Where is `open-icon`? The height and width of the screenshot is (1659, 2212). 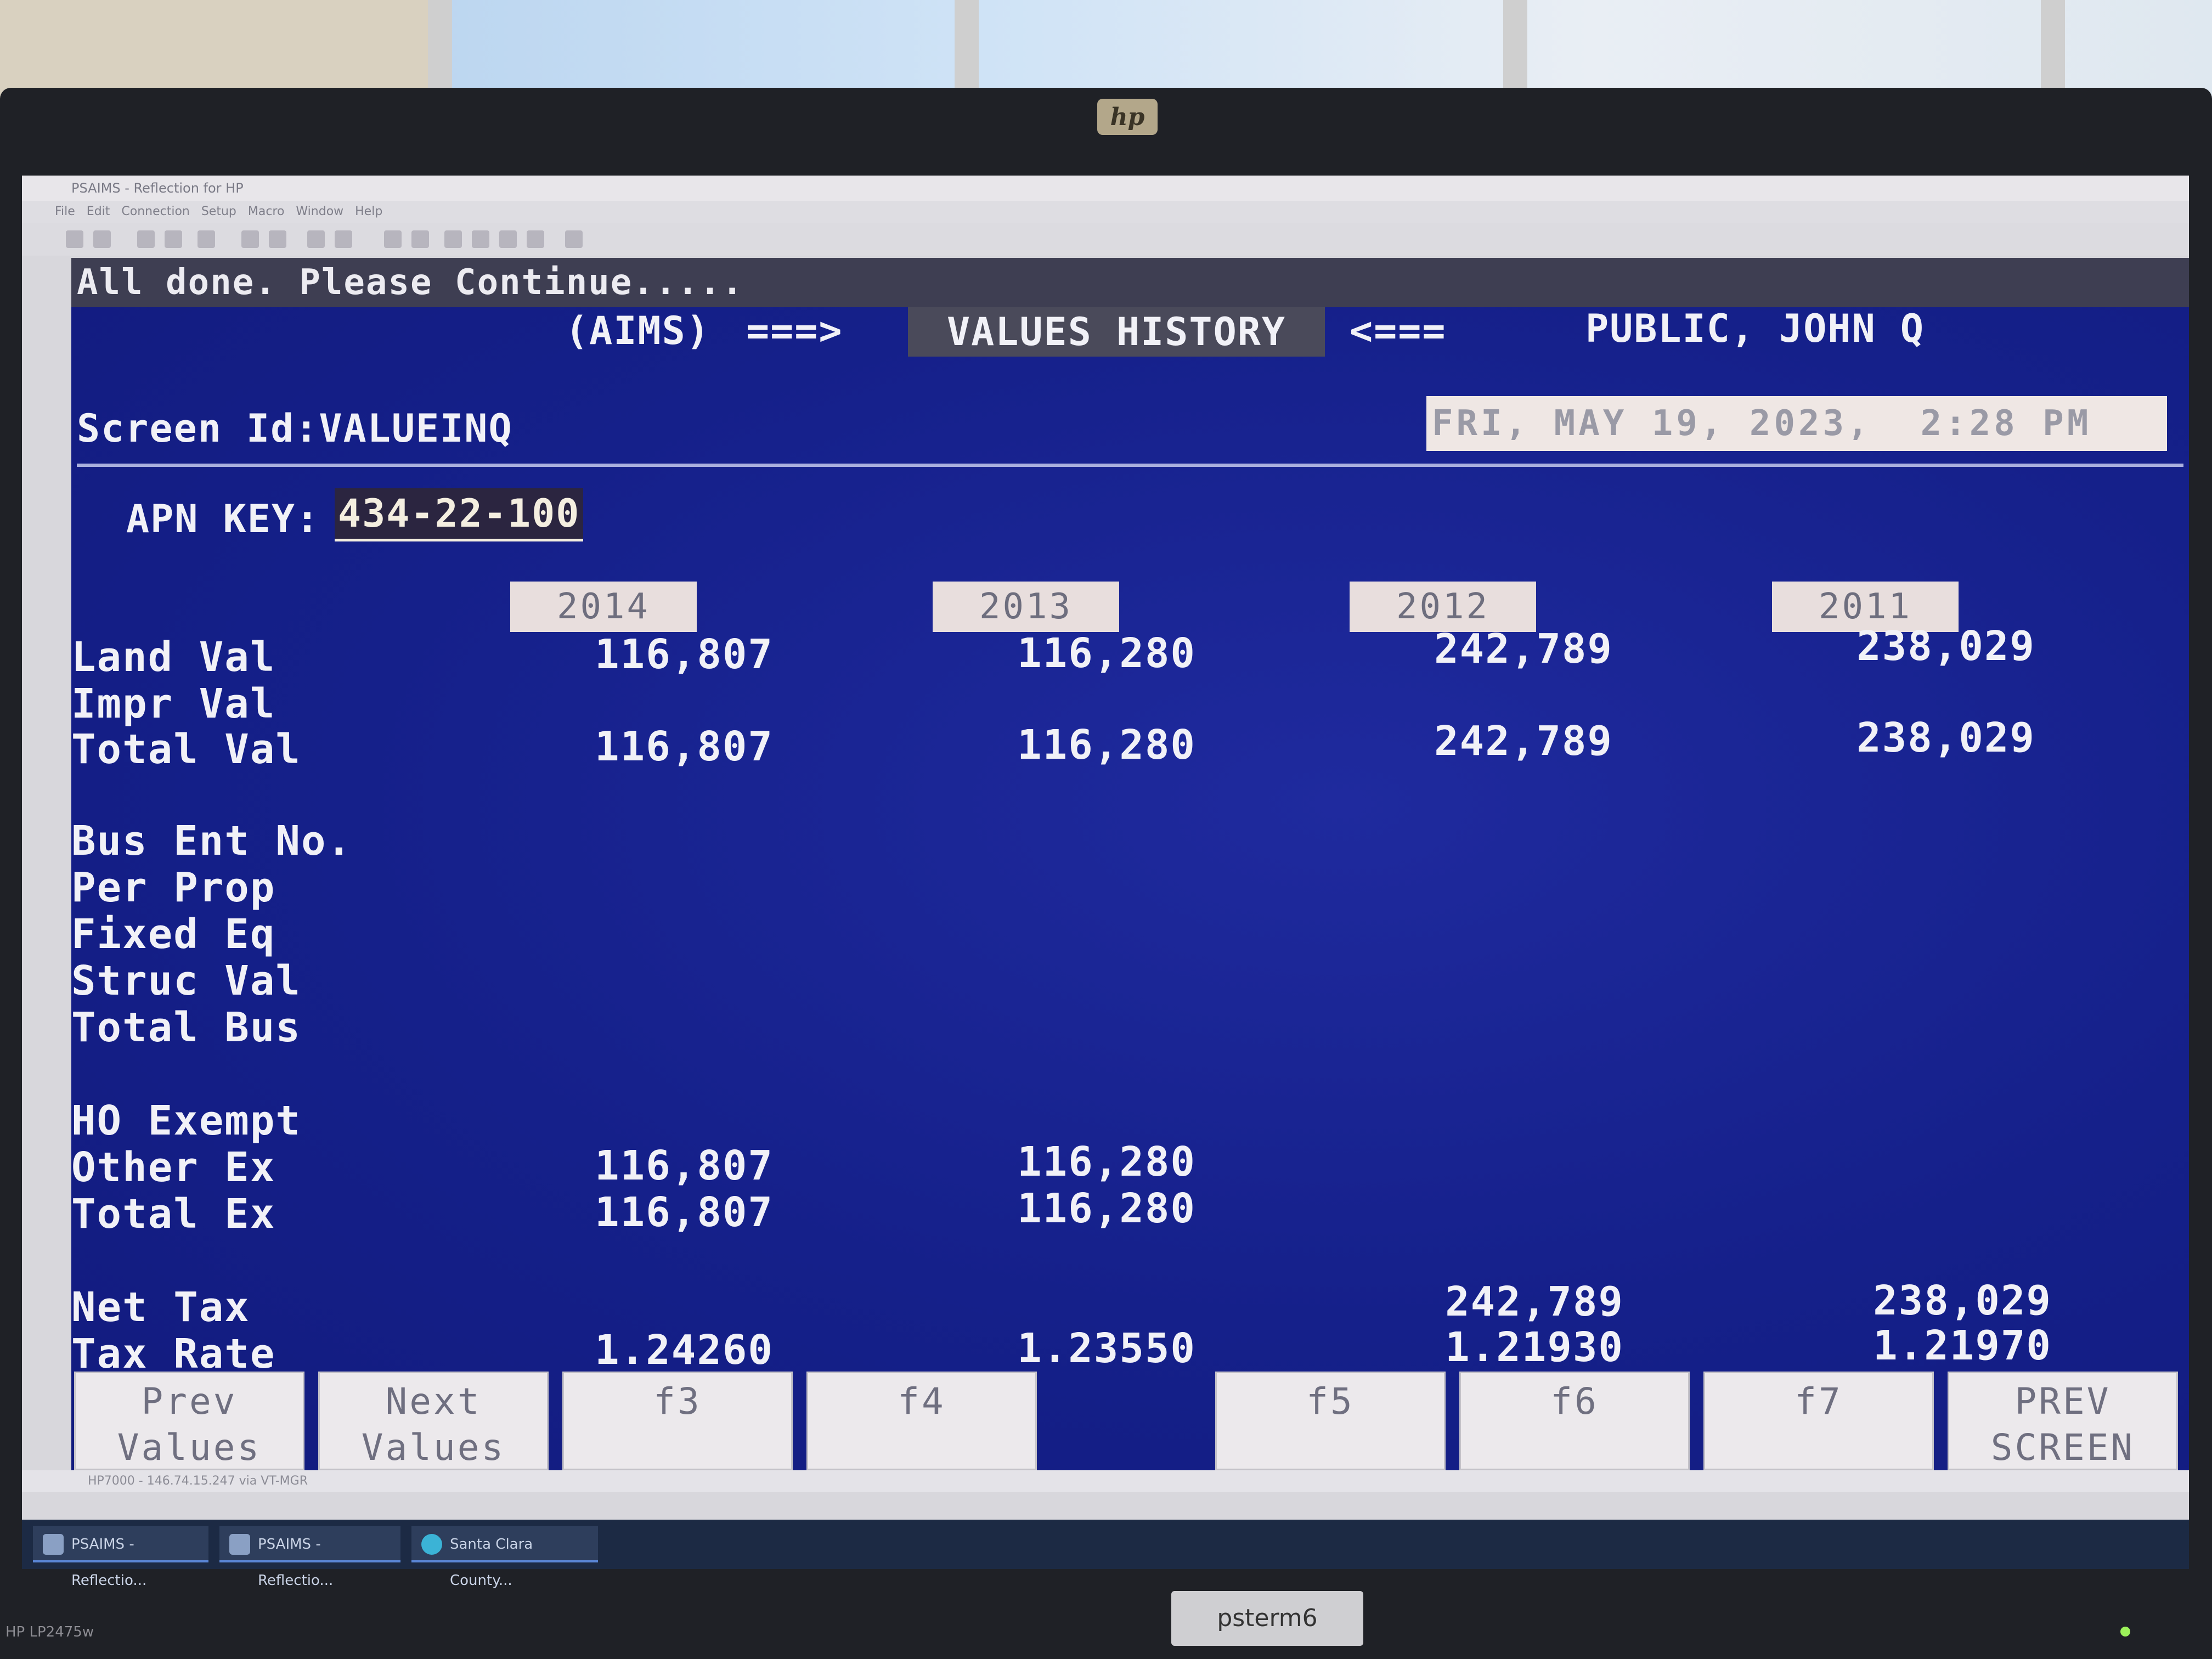
open-icon is located at coordinates (102, 239).